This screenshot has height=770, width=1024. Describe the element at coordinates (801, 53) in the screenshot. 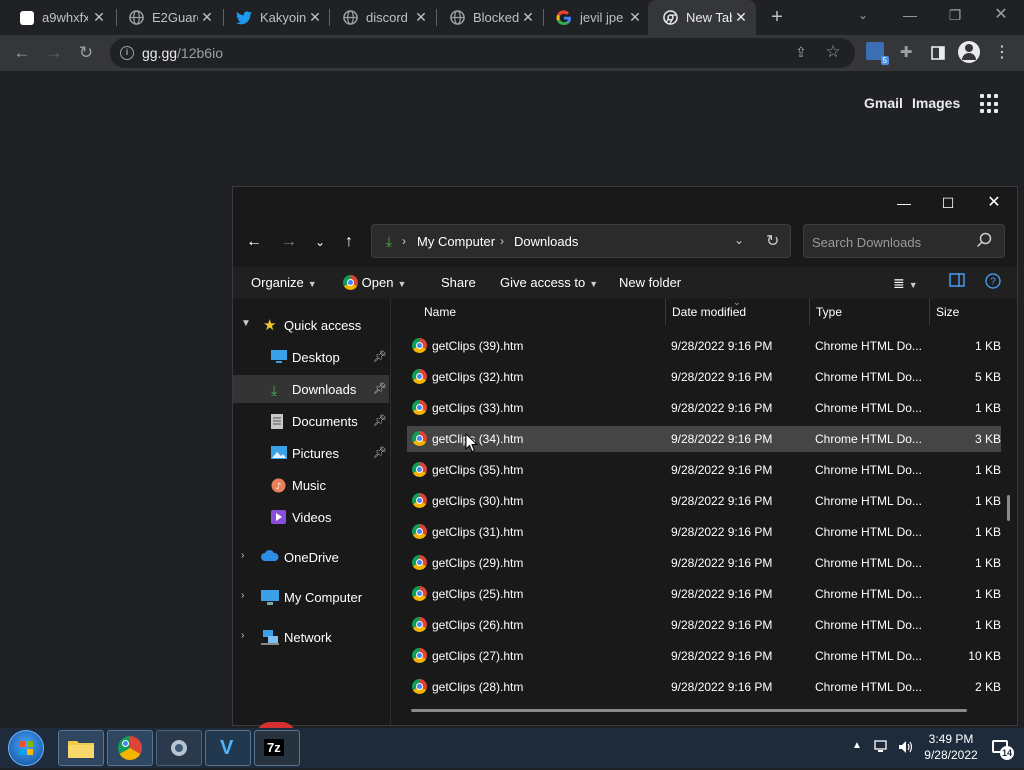

I see `share-icon: ⇪` at that location.